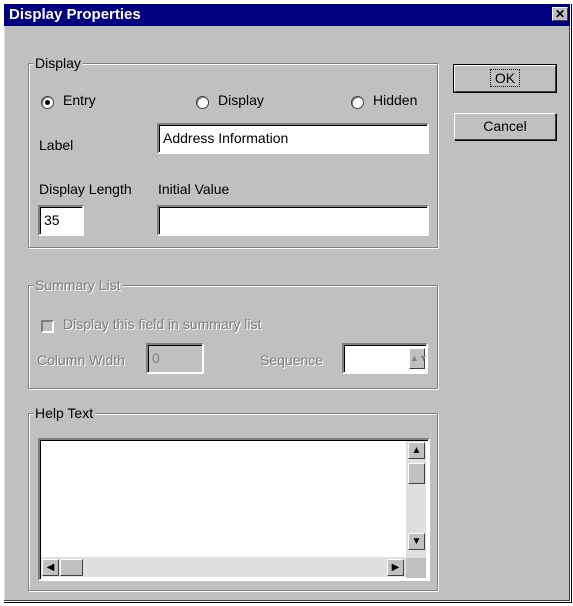  I want to click on initial-value-caption: Initial Value, so click(194, 189).